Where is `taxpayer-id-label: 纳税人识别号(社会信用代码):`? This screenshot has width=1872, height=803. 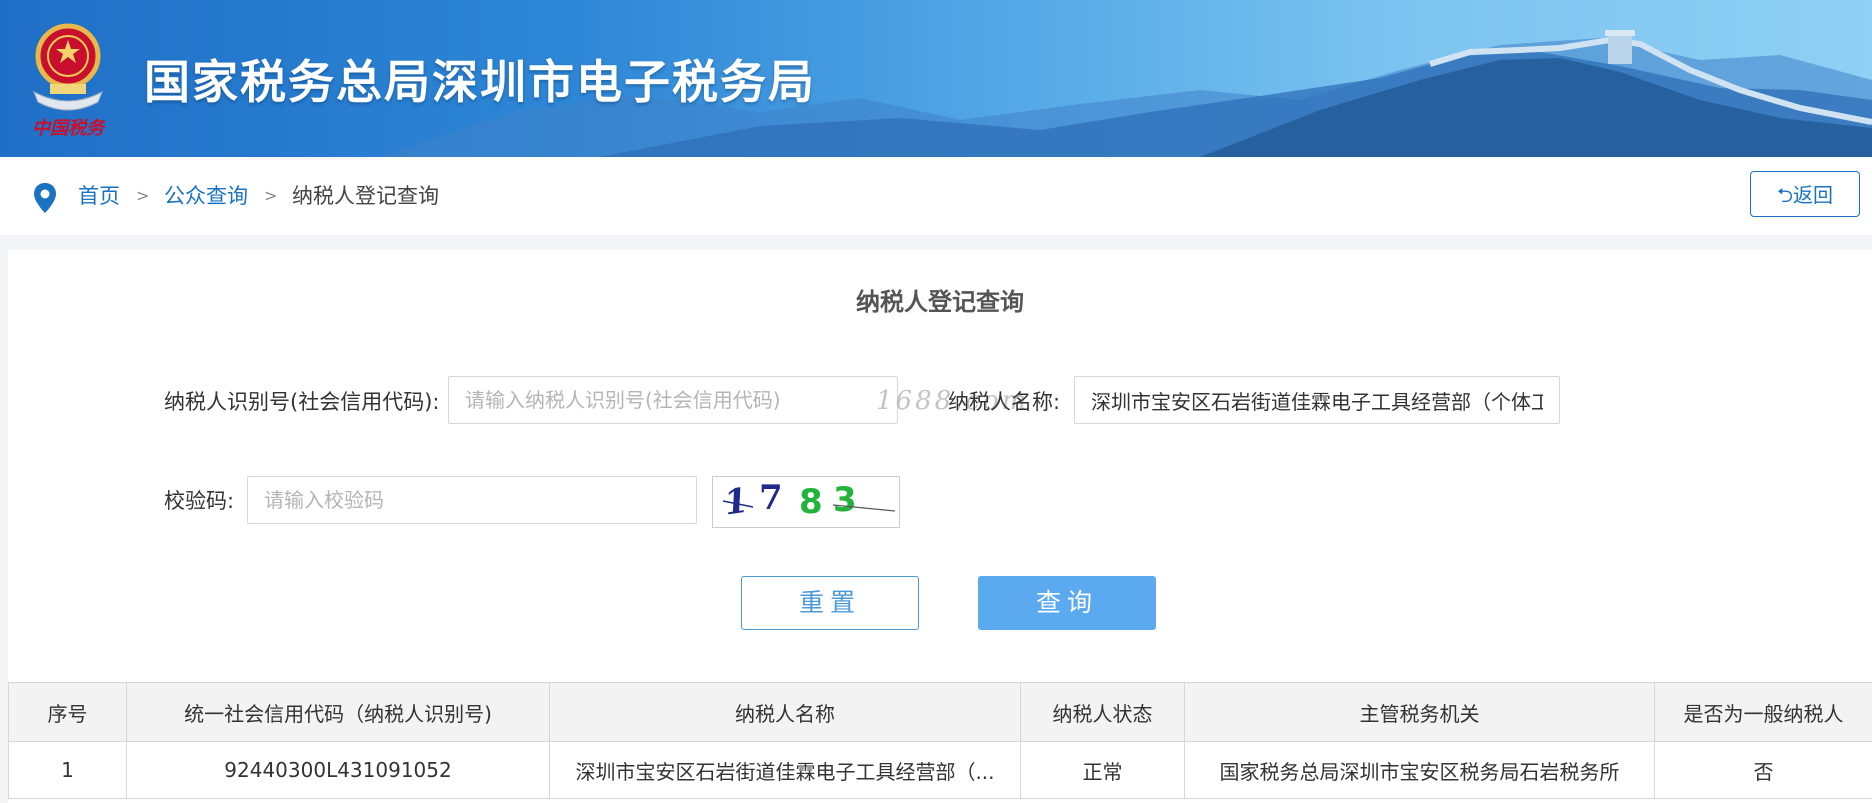 taxpayer-id-label: 纳税人识别号(社会信用代码): is located at coordinates (302, 402).